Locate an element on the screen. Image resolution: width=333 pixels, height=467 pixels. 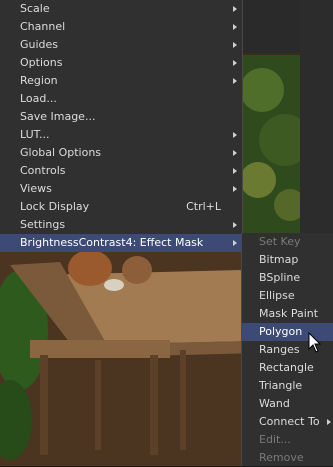
submenu-item-label: Polygon is located at coordinates (281, 331).